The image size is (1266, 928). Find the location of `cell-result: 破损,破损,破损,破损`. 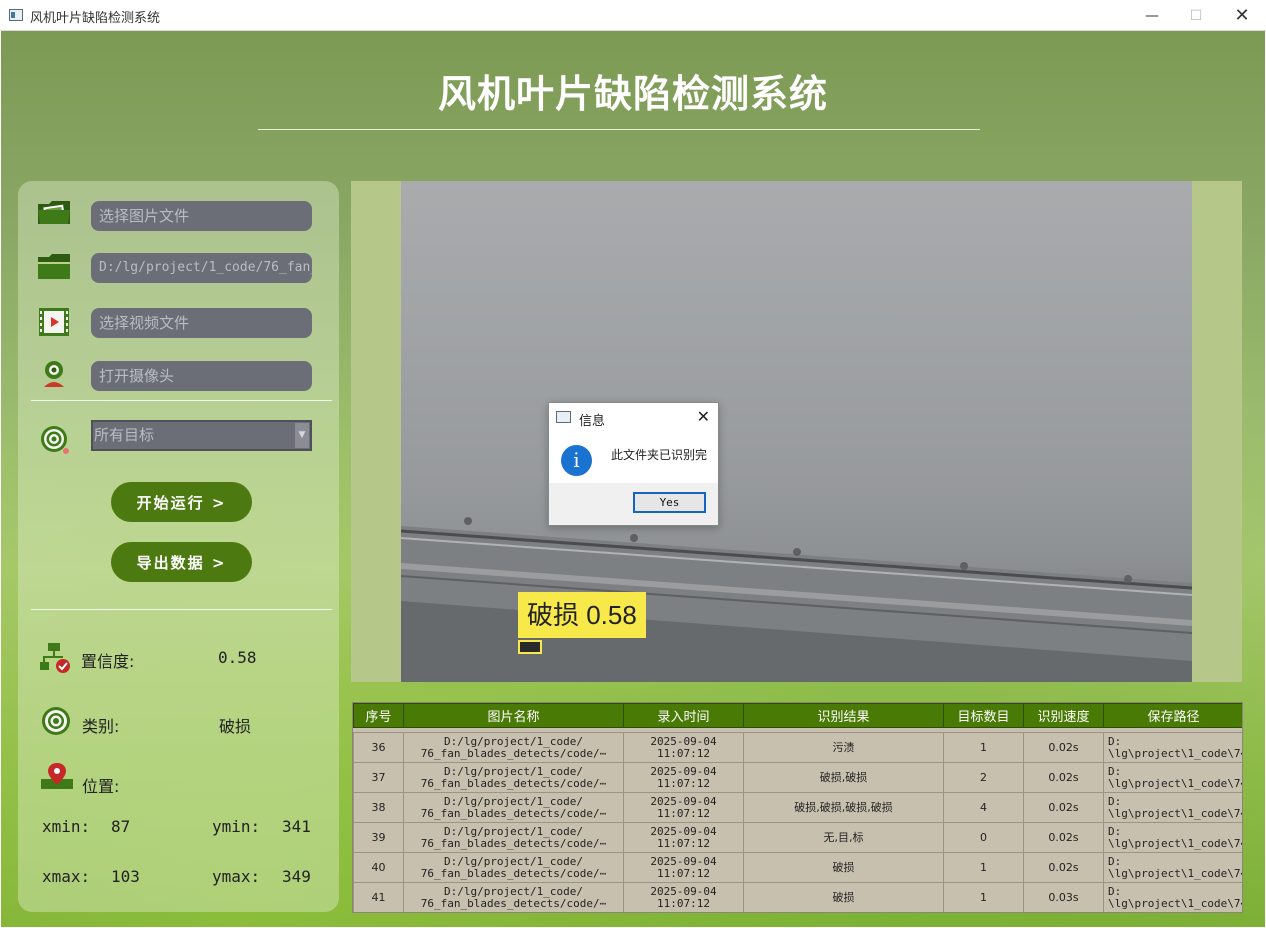

cell-result: 破损,破损,破损,破损 is located at coordinates (843, 807).